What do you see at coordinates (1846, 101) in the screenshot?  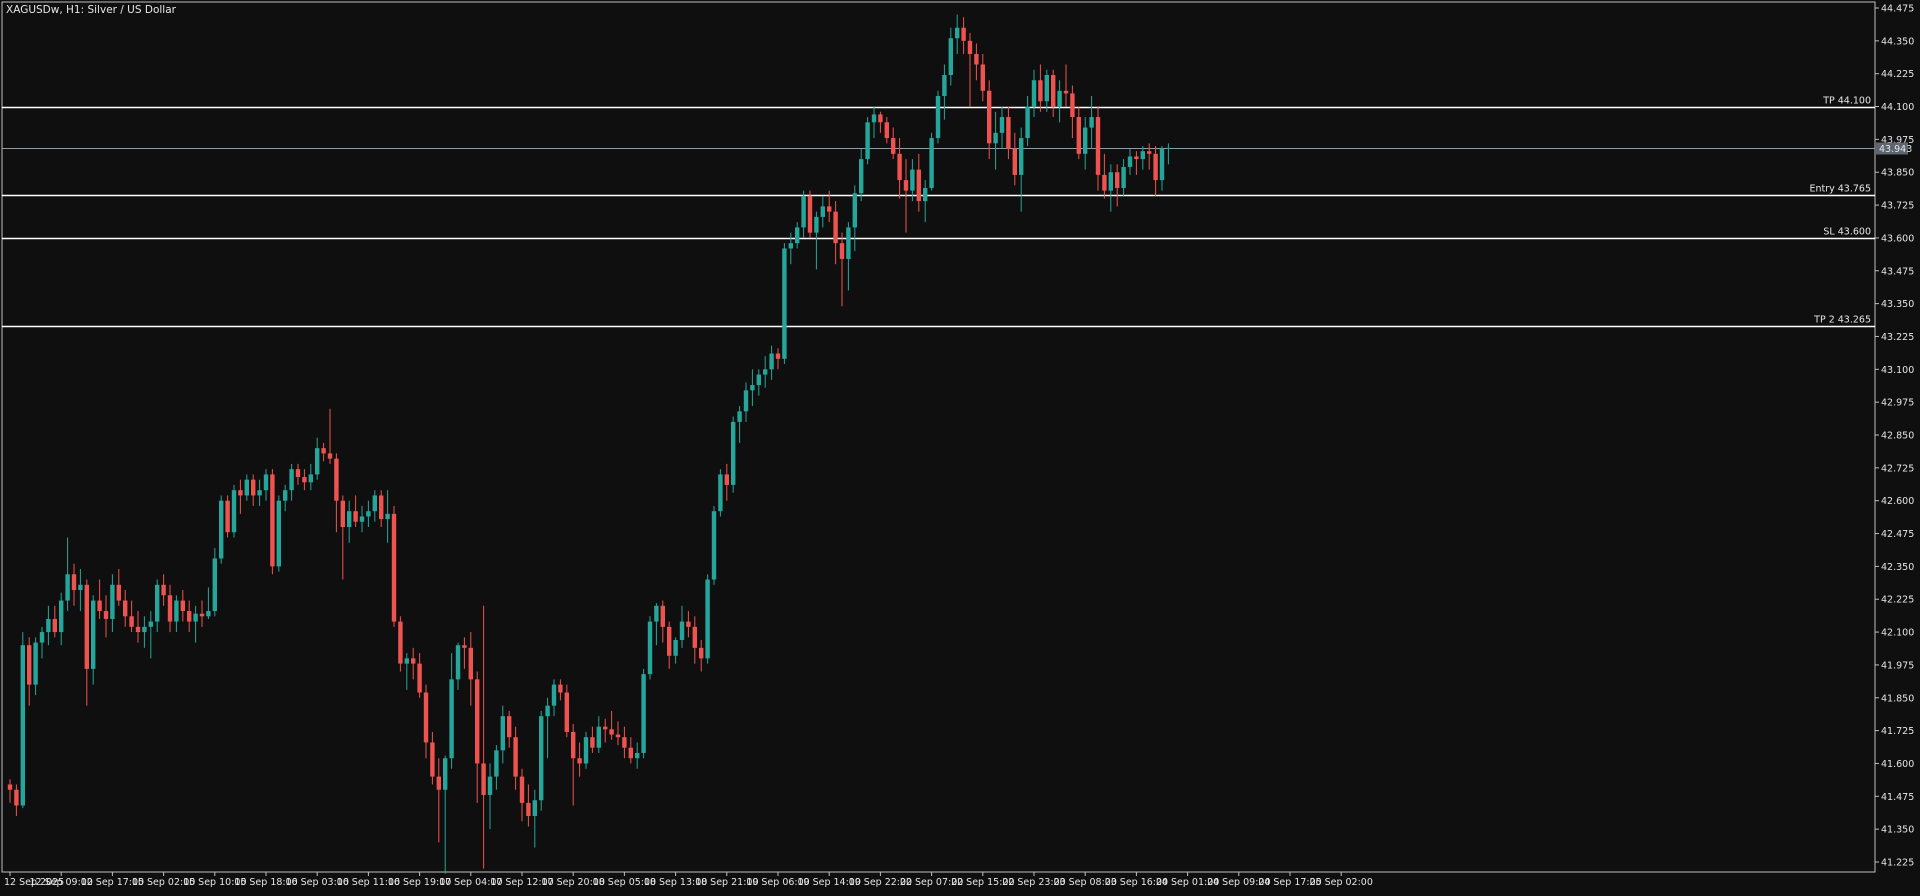 I see `level-label: TP 44.100` at bounding box center [1846, 101].